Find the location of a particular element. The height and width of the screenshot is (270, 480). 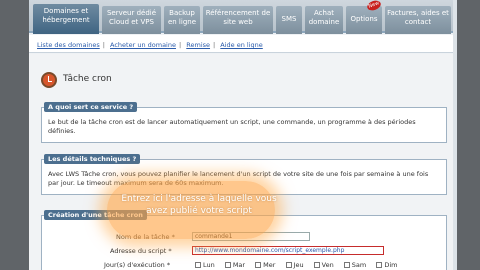

tab-options: Options is located at coordinates (364, 20).